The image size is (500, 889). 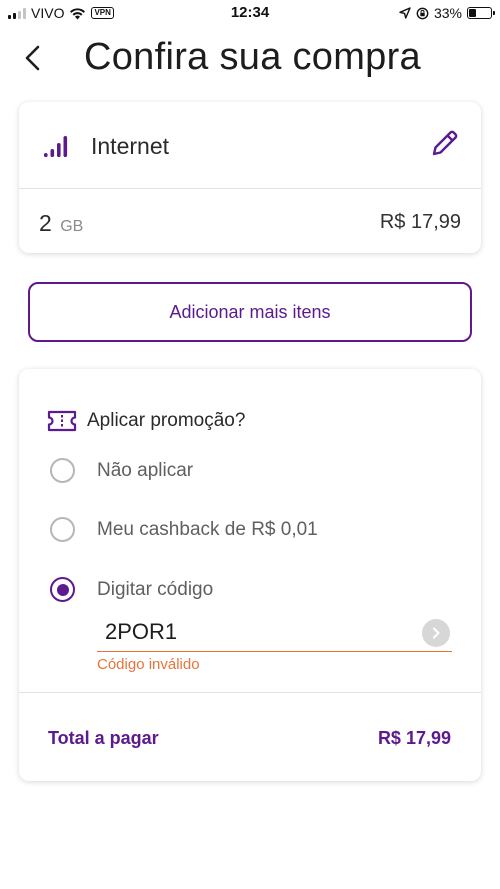 I want to click on page-title: Confira sua compra, so click(x=252, y=57).